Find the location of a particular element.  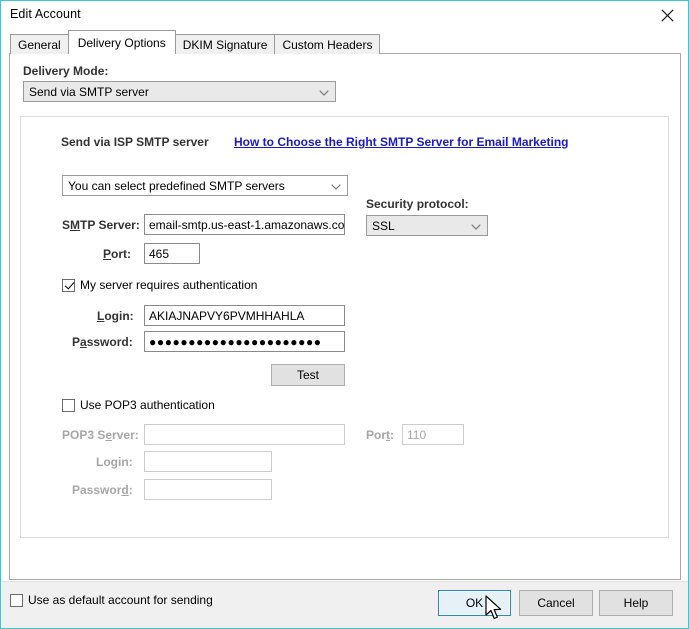

pop3-login-input is located at coordinates (208, 461).